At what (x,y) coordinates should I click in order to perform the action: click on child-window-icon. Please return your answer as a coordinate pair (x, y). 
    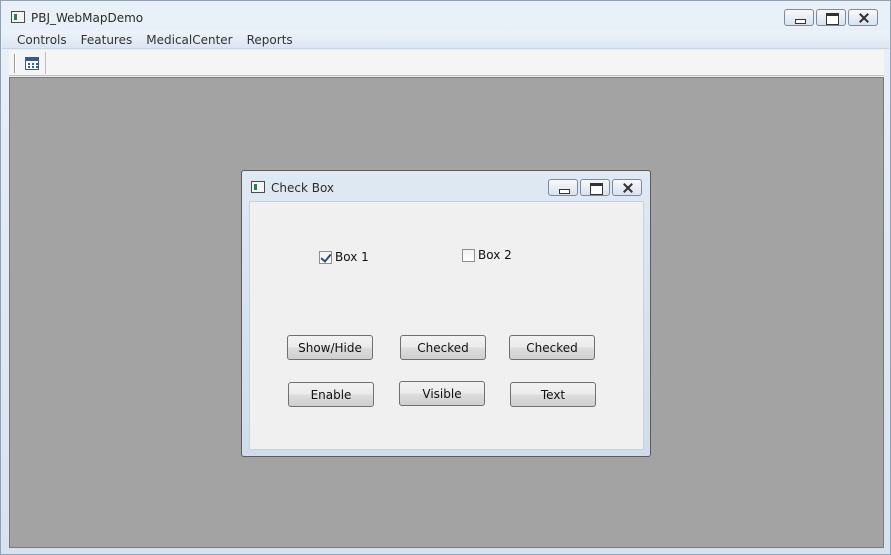
    Looking at the image, I should click on (258, 187).